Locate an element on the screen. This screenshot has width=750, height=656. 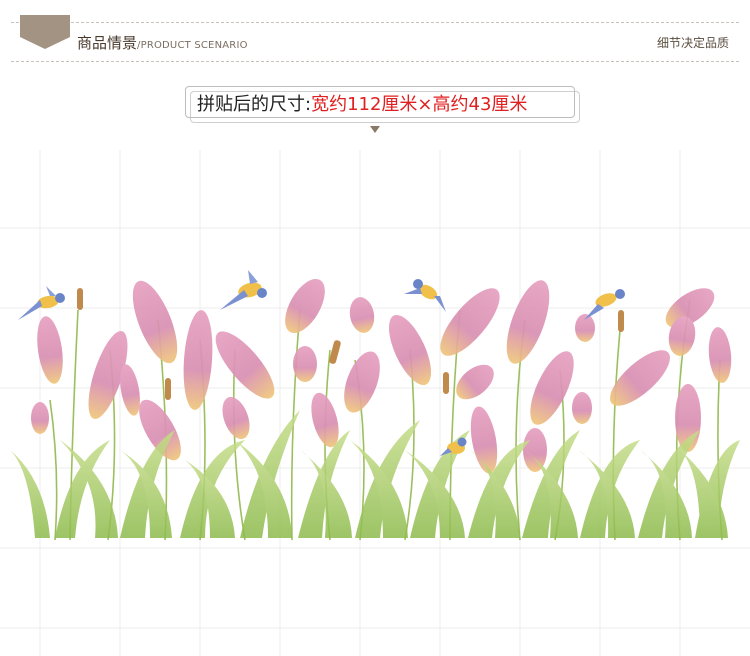
size-label-prefix: 拼贴后的尺寸: is located at coordinates (254, 104).